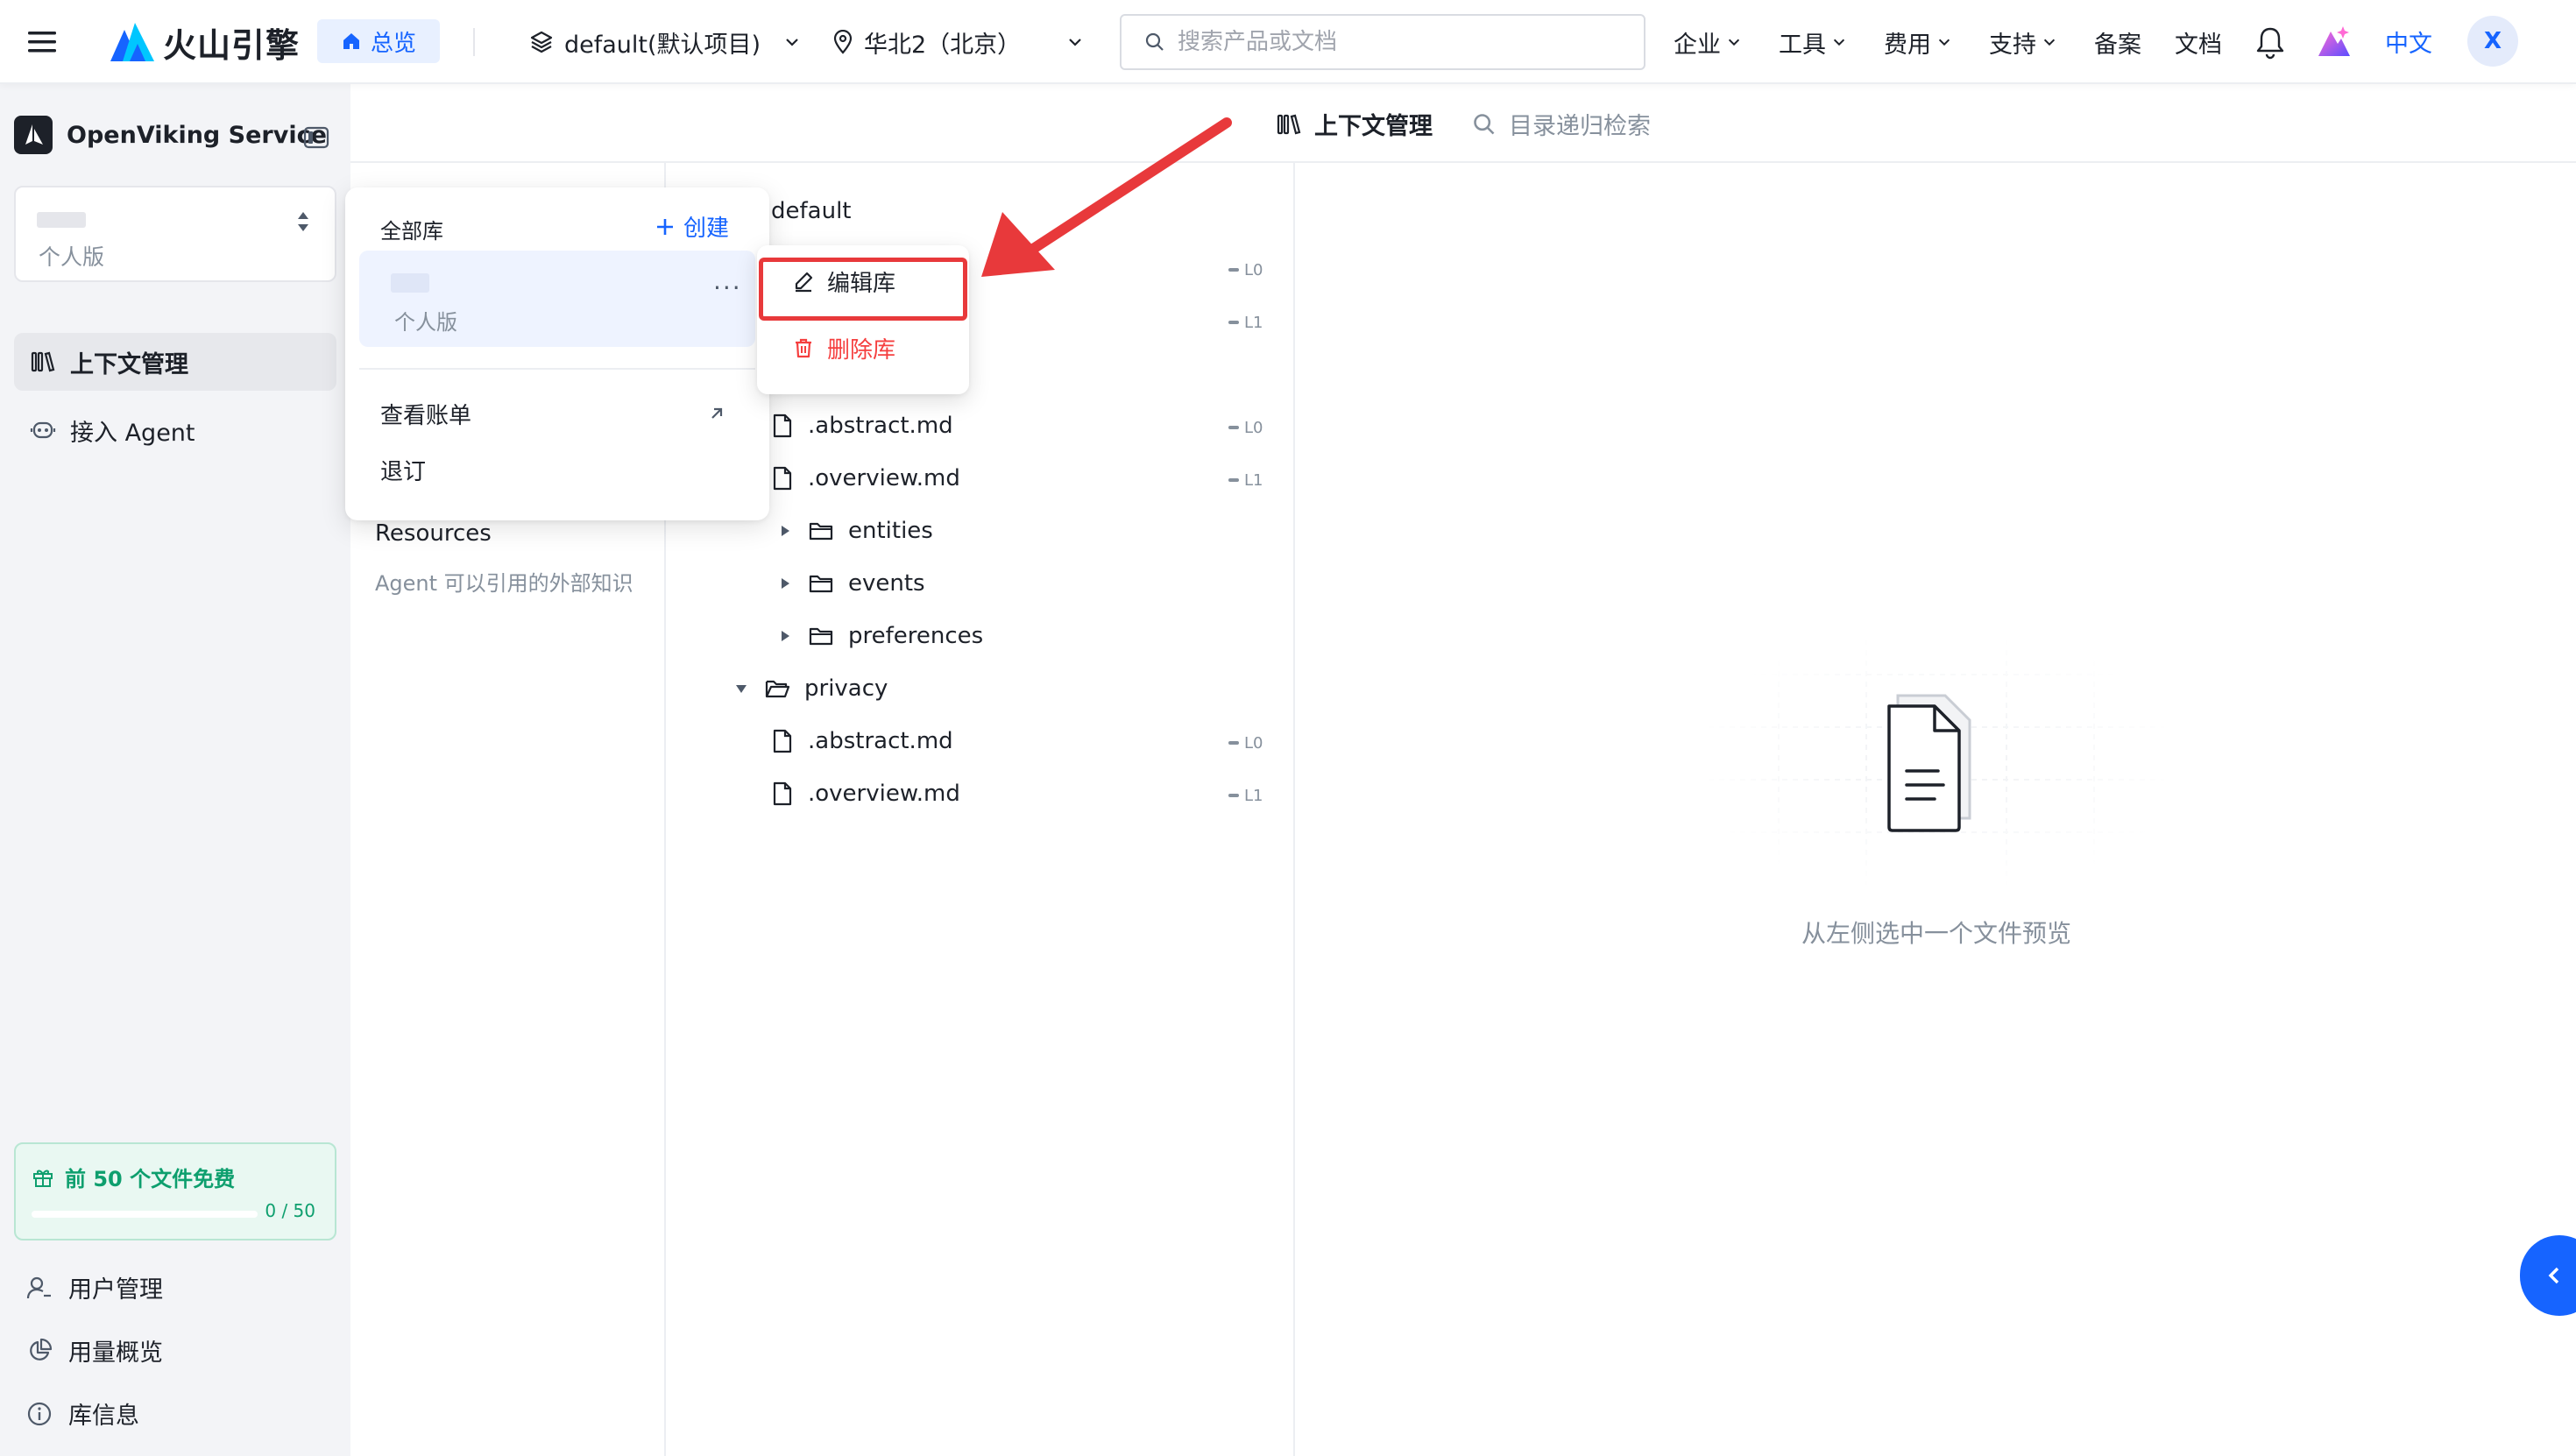 The height and width of the screenshot is (1456, 2576). Describe the element at coordinates (811, 211) in the screenshot. I see `tree-root-label: default` at that location.